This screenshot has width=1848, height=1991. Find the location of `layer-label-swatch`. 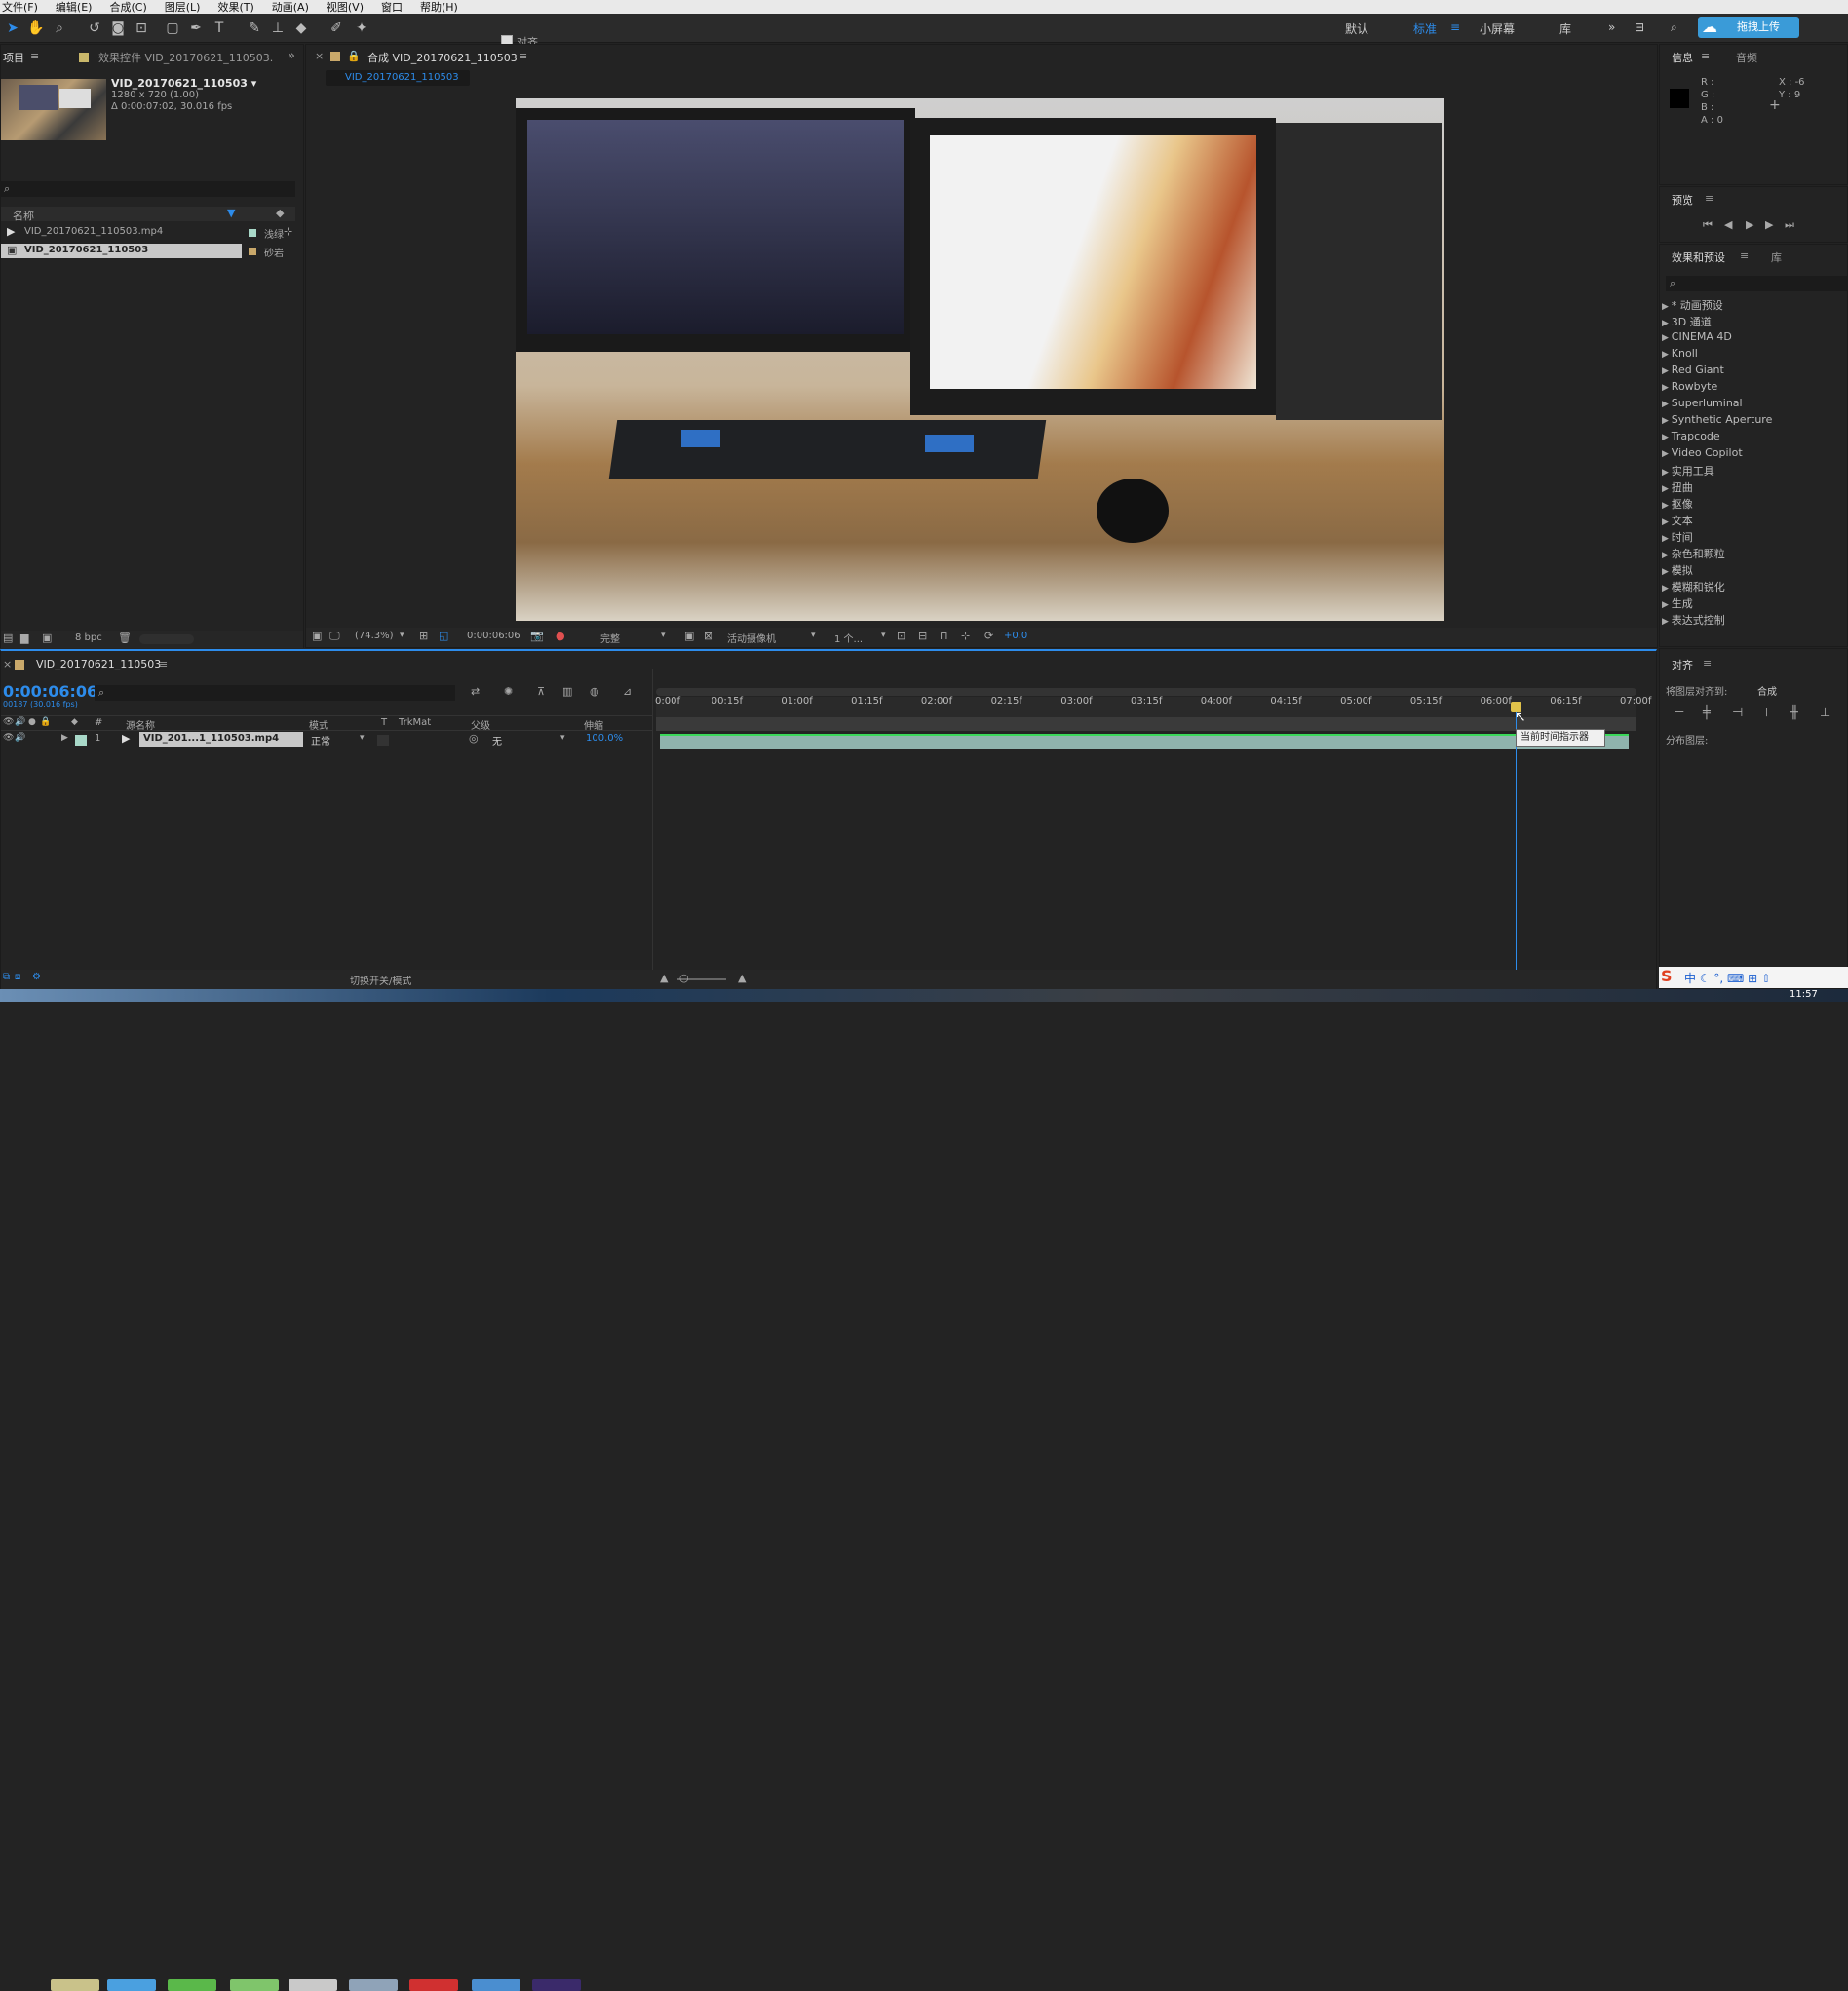

layer-label-swatch is located at coordinates (81, 740).